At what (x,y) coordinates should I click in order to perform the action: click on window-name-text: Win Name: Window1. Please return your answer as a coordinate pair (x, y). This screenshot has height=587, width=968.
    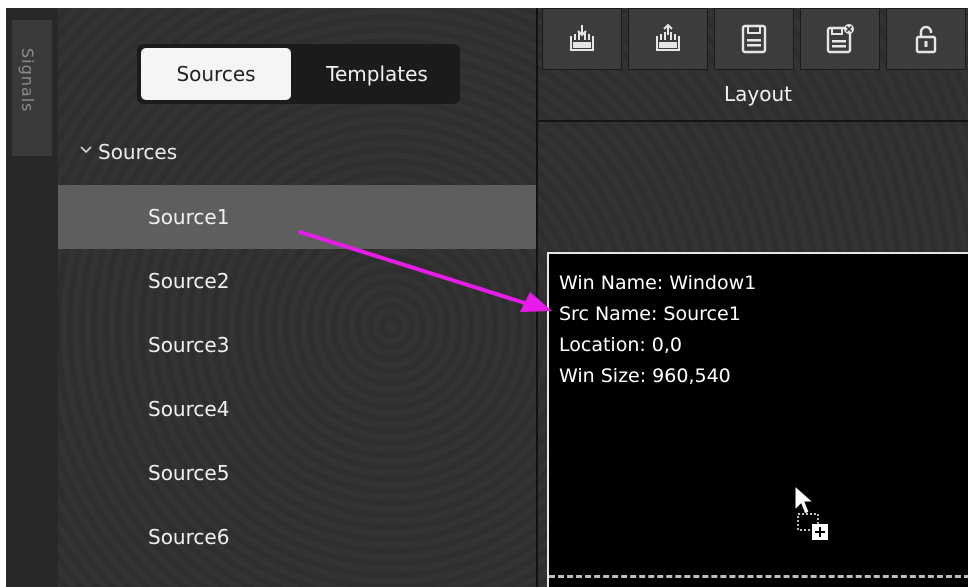
    Looking at the image, I should click on (658, 283).